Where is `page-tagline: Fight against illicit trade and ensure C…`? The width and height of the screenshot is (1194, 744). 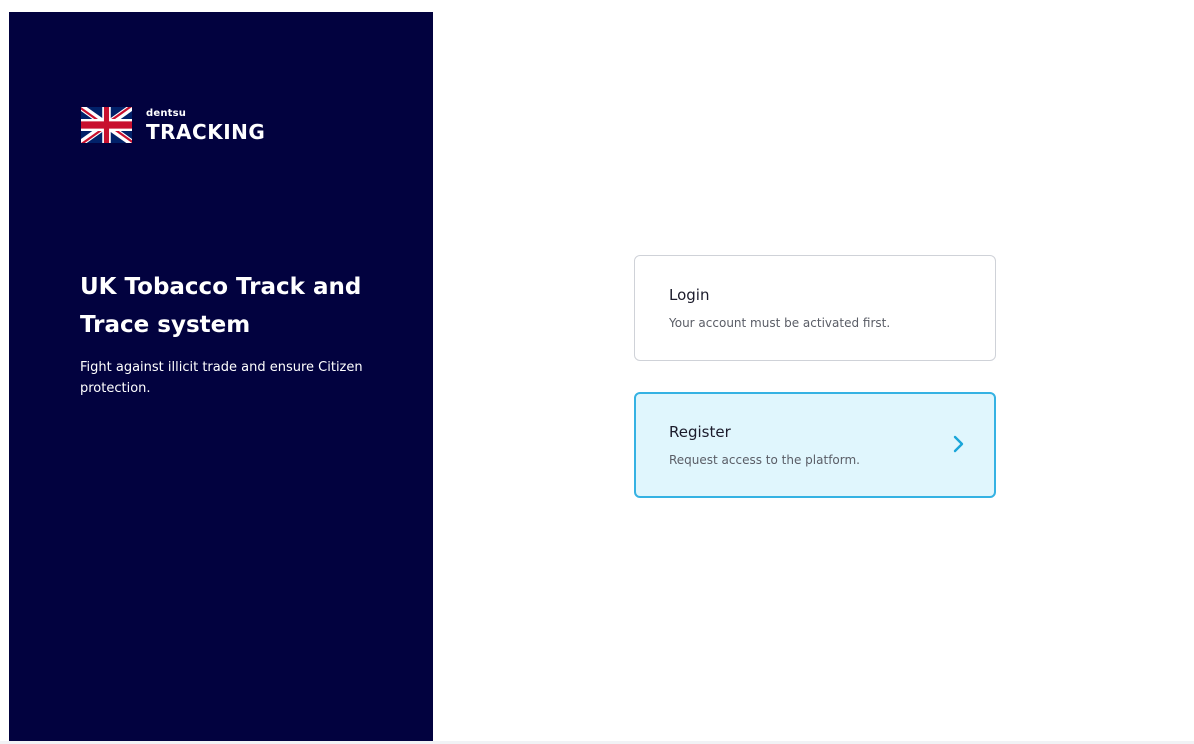
page-tagline: Fight against illicit trade and ensure C… is located at coordinates (221, 378).